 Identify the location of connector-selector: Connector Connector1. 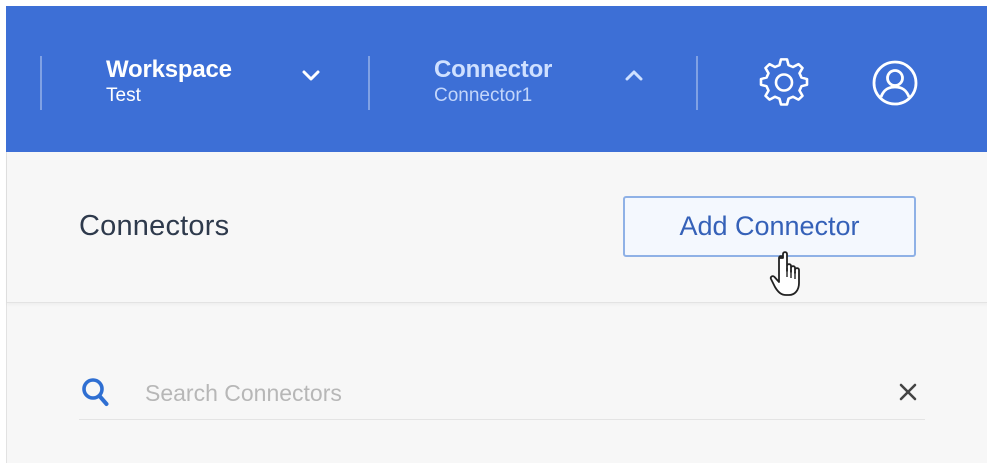
(493, 86).